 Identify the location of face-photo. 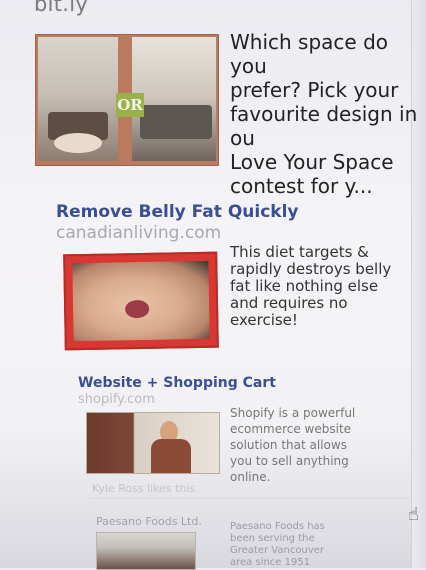
(141, 301).